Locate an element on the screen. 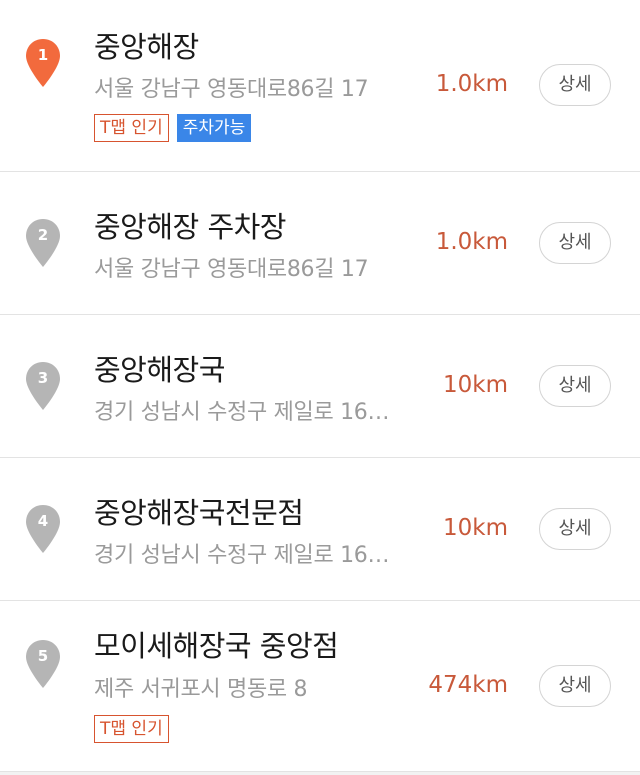 This screenshot has height=775, width=640. map-pin-icon: 2 is located at coordinates (43, 243).